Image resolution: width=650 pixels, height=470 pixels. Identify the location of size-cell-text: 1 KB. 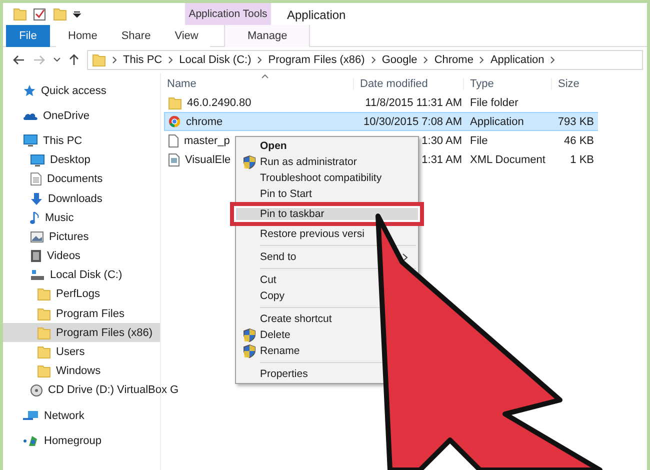
(582, 160).